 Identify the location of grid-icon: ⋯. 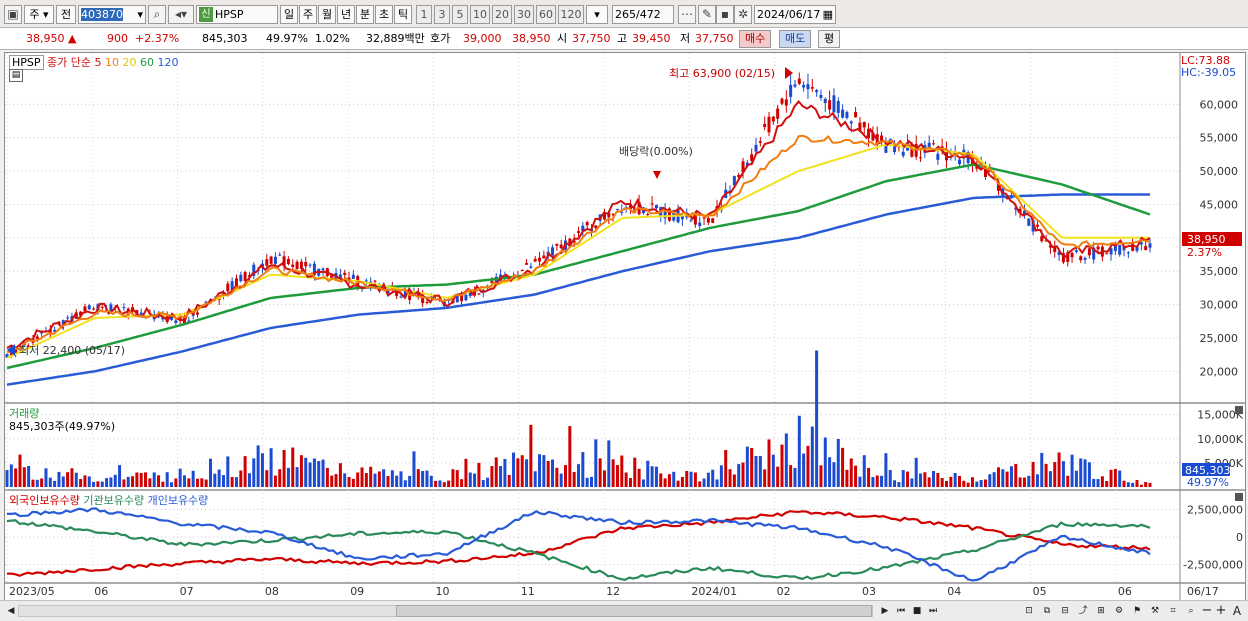
(687, 14).